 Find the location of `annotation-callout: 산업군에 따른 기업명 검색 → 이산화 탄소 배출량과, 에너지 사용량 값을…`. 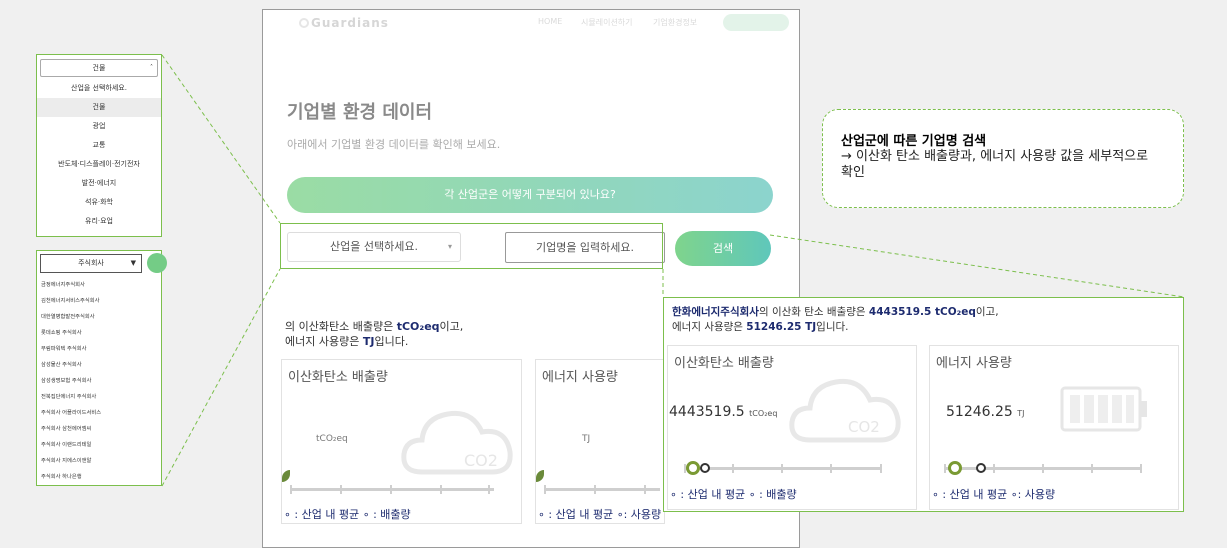

annotation-callout: 산업군에 따른 기업명 검색 → 이산화 탄소 배출량과, 에너지 사용량 값을… is located at coordinates (1003, 158).